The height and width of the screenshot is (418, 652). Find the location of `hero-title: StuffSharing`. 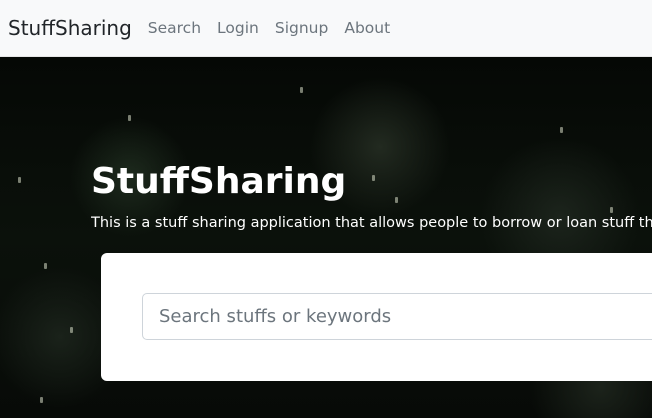

hero-title: StuffSharing is located at coordinates (219, 181).